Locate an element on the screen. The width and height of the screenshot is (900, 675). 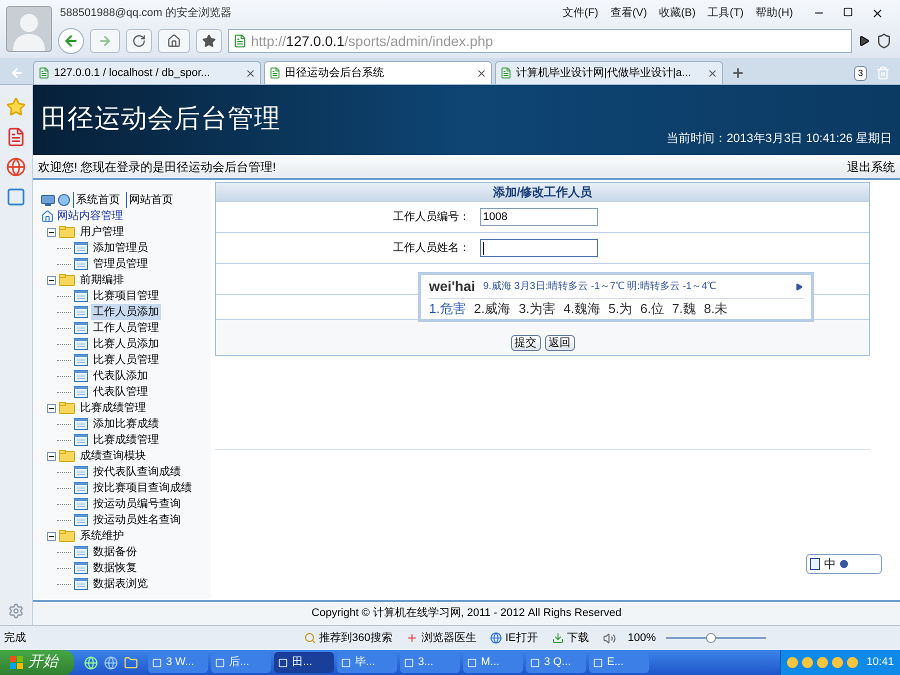
tree-item: 工作人员管理 is located at coordinates (126, 328).